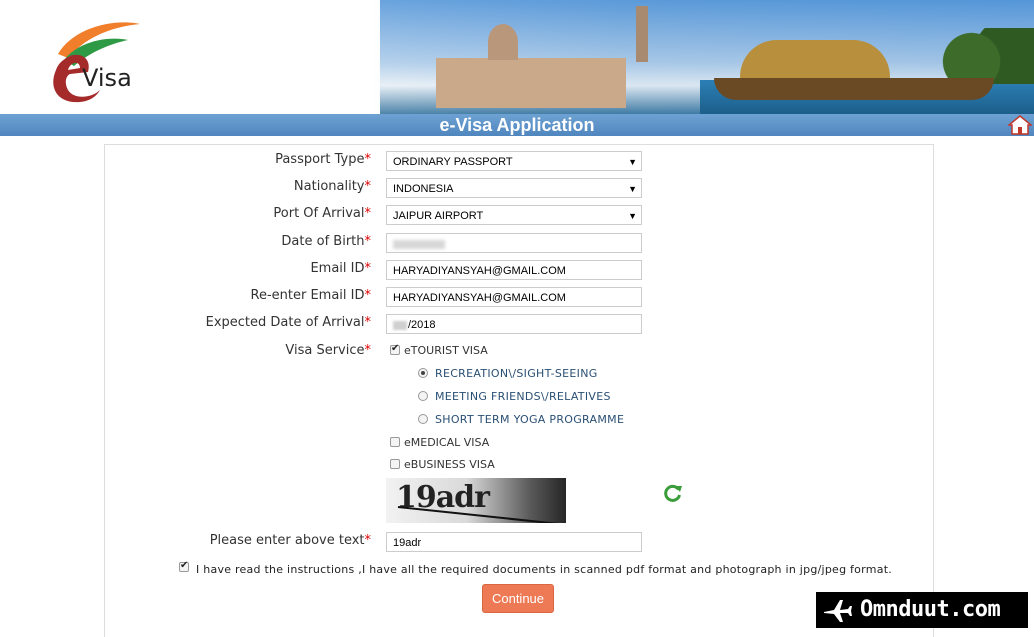  I want to click on etourist-label: eTOURIST VISA, so click(446, 350).